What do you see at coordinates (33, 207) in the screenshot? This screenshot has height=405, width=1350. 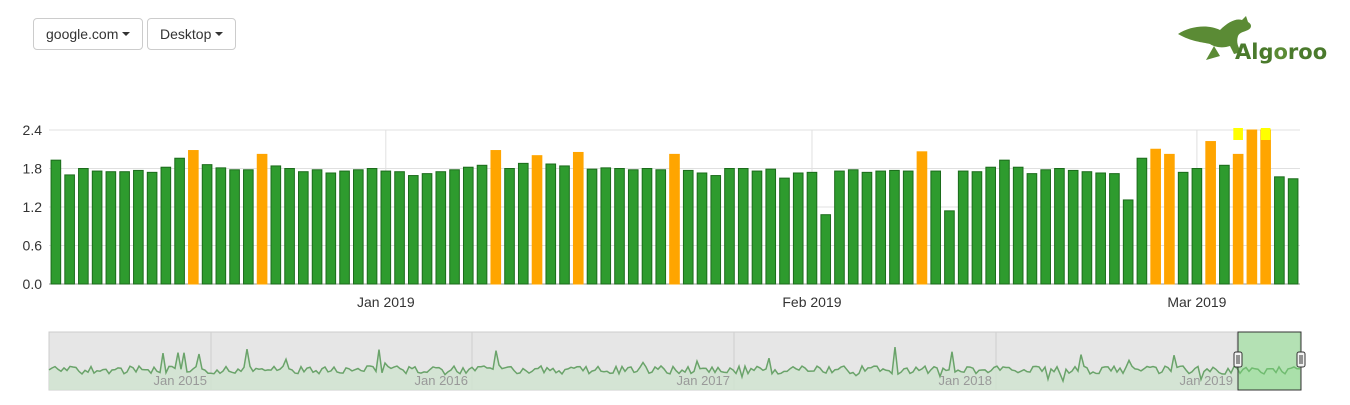 I see `y-axis-labels: 0.0 0.6 1.2 1.8 2.4` at bounding box center [33, 207].